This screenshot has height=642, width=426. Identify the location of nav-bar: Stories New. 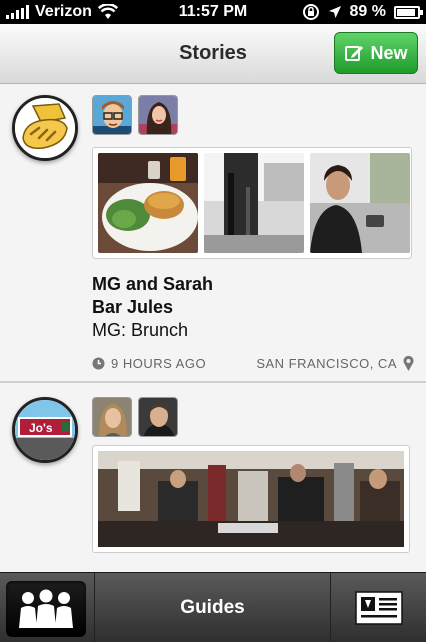
(213, 54).